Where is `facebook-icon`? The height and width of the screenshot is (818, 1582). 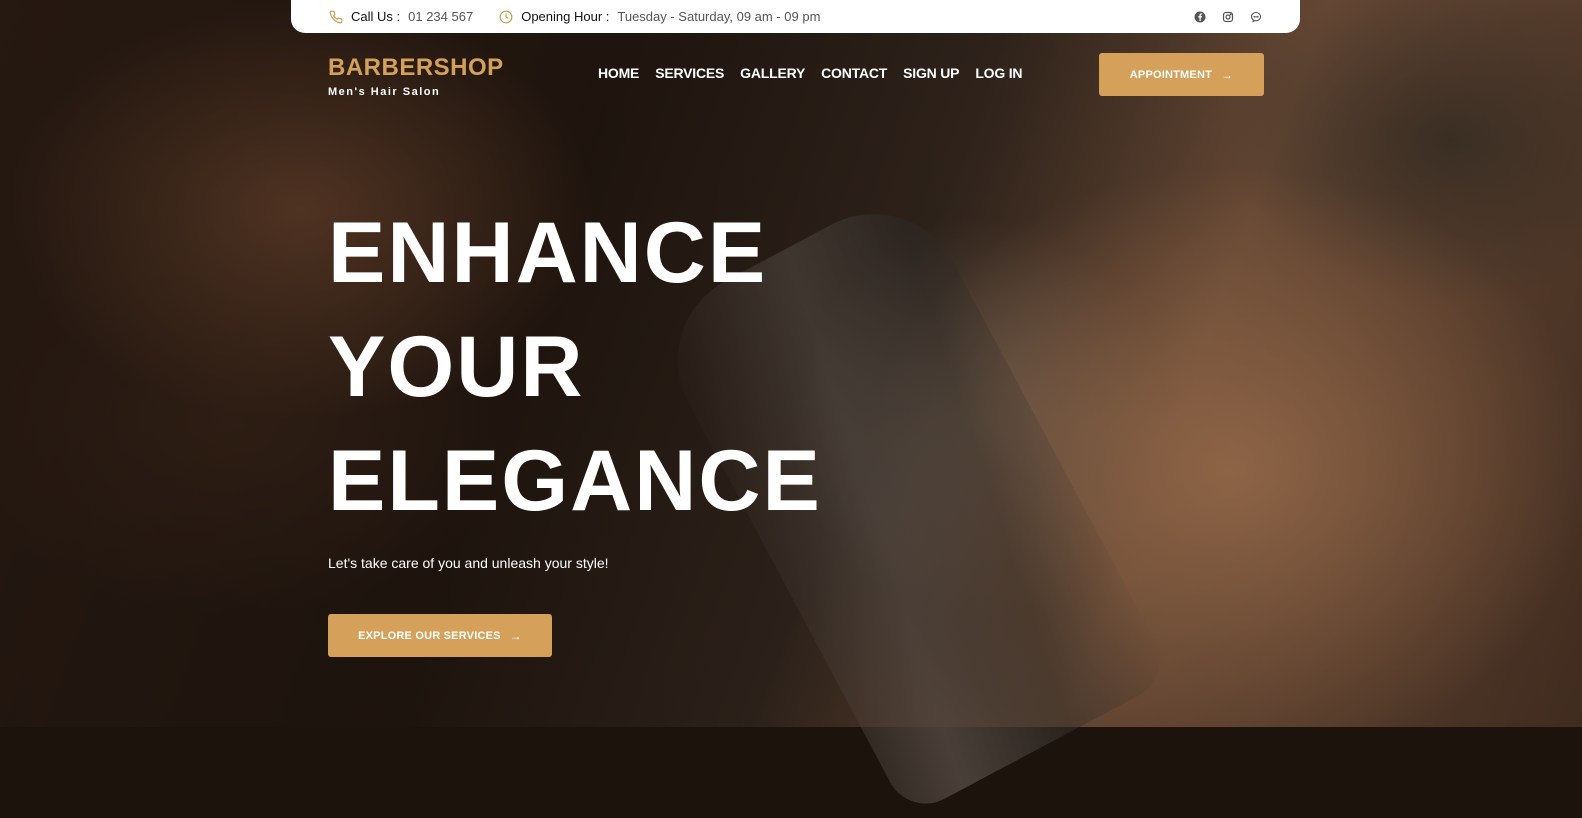
facebook-icon is located at coordinates (1200, 17).